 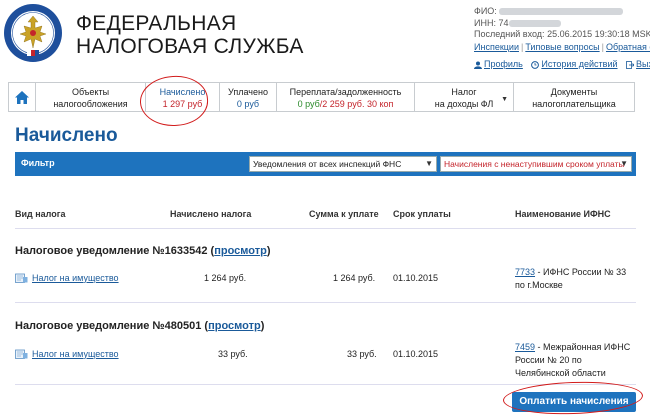 What do you see at coordinates (90, 92) in the screenshot?
I see `tab-objects-line1: Объекты` at bounding box center [90, 92].